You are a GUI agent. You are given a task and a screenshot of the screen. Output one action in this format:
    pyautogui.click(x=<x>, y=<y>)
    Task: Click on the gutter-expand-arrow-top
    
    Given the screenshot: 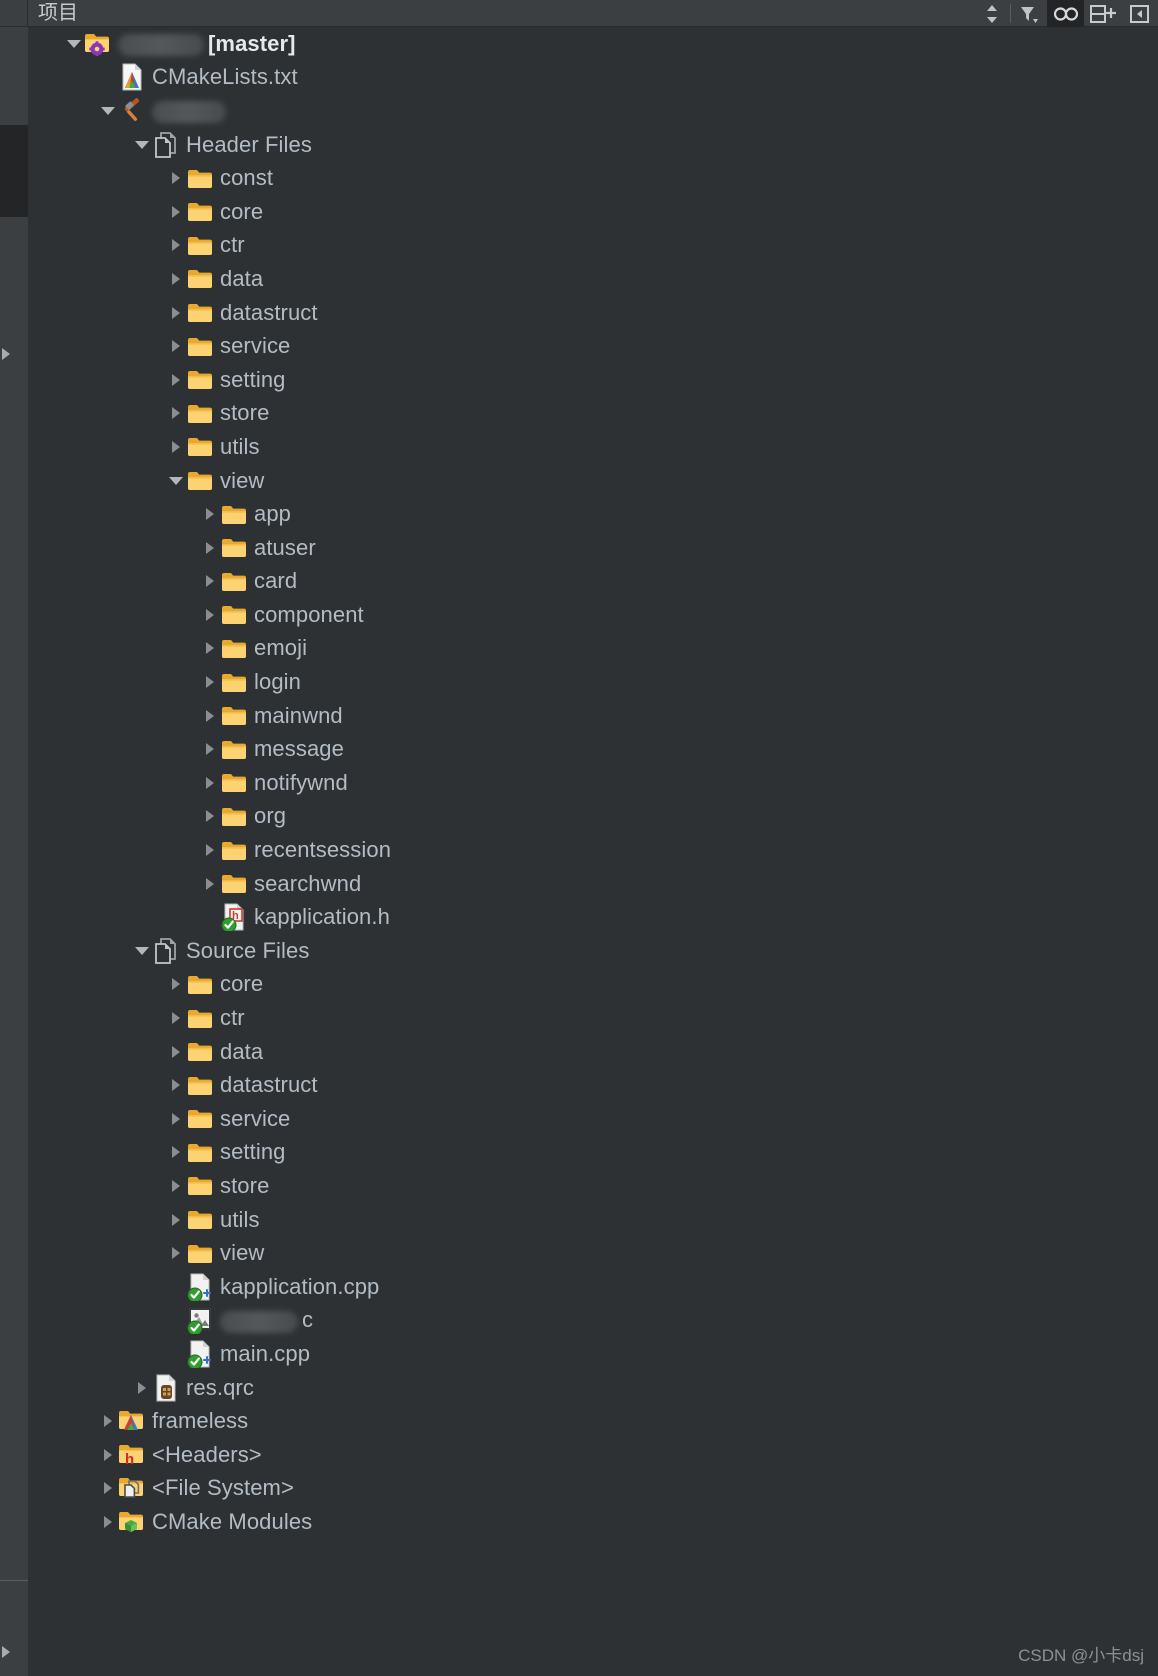 What is the action you would take?
    pyautogui.click(x=6, y=354)
    